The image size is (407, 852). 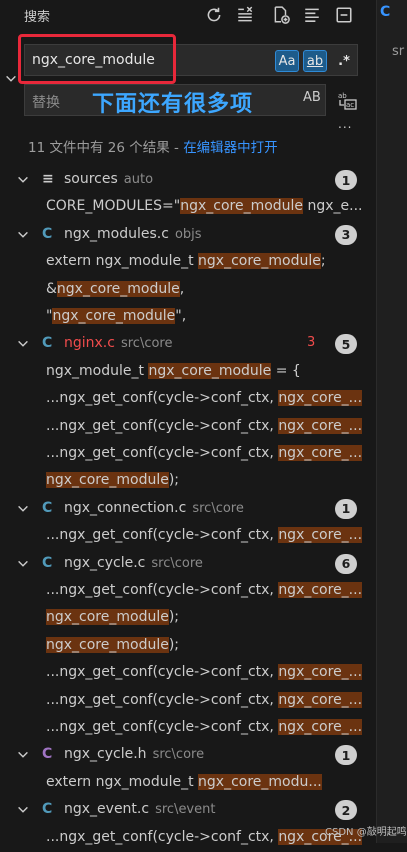 What do you see at coordinates (173, 104) in the screenshot?
I see `annotation-text: 下面还有很多项` at bounding box center [173, 104].